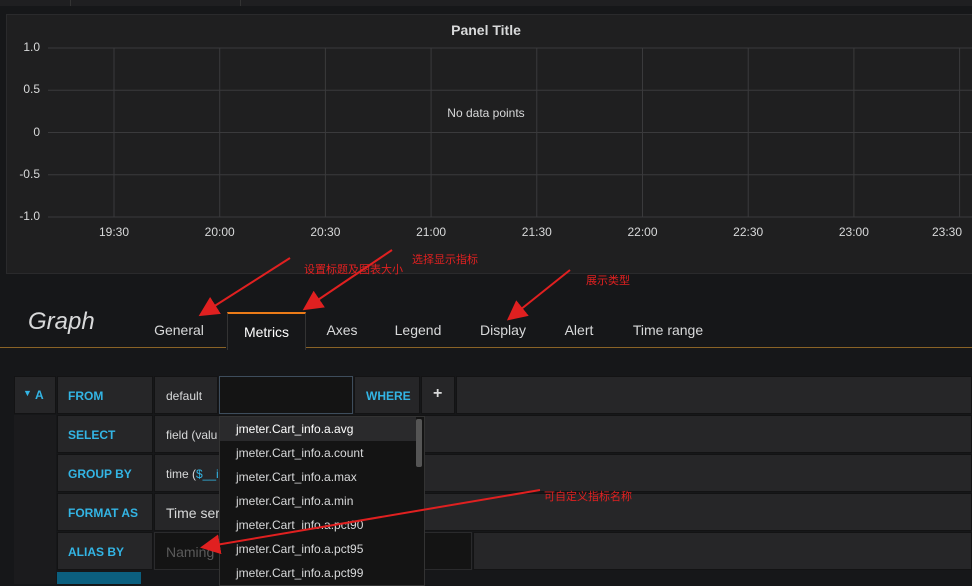  What do you see at coordinates (244, 287) in the screenshot?
I see `arrow-general` at bounding box center [244, 287].